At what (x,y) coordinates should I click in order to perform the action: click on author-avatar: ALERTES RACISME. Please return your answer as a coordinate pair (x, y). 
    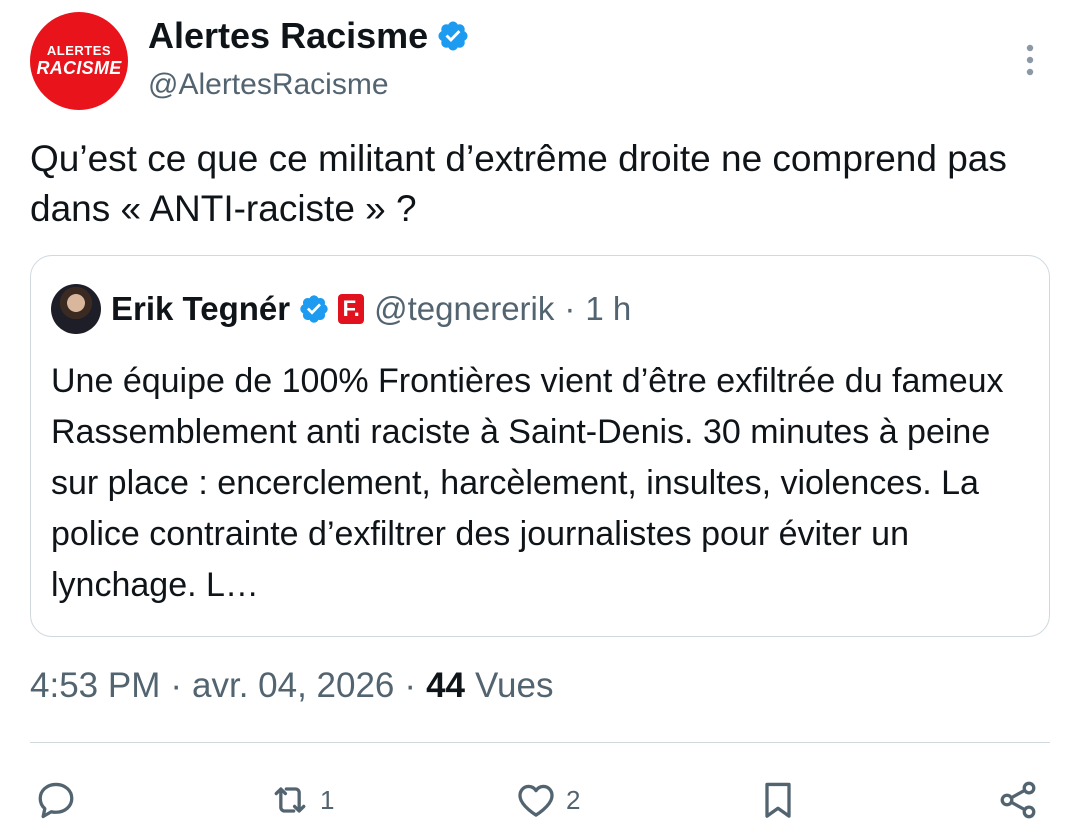
    Looking at the image, I should click on (79, 61).